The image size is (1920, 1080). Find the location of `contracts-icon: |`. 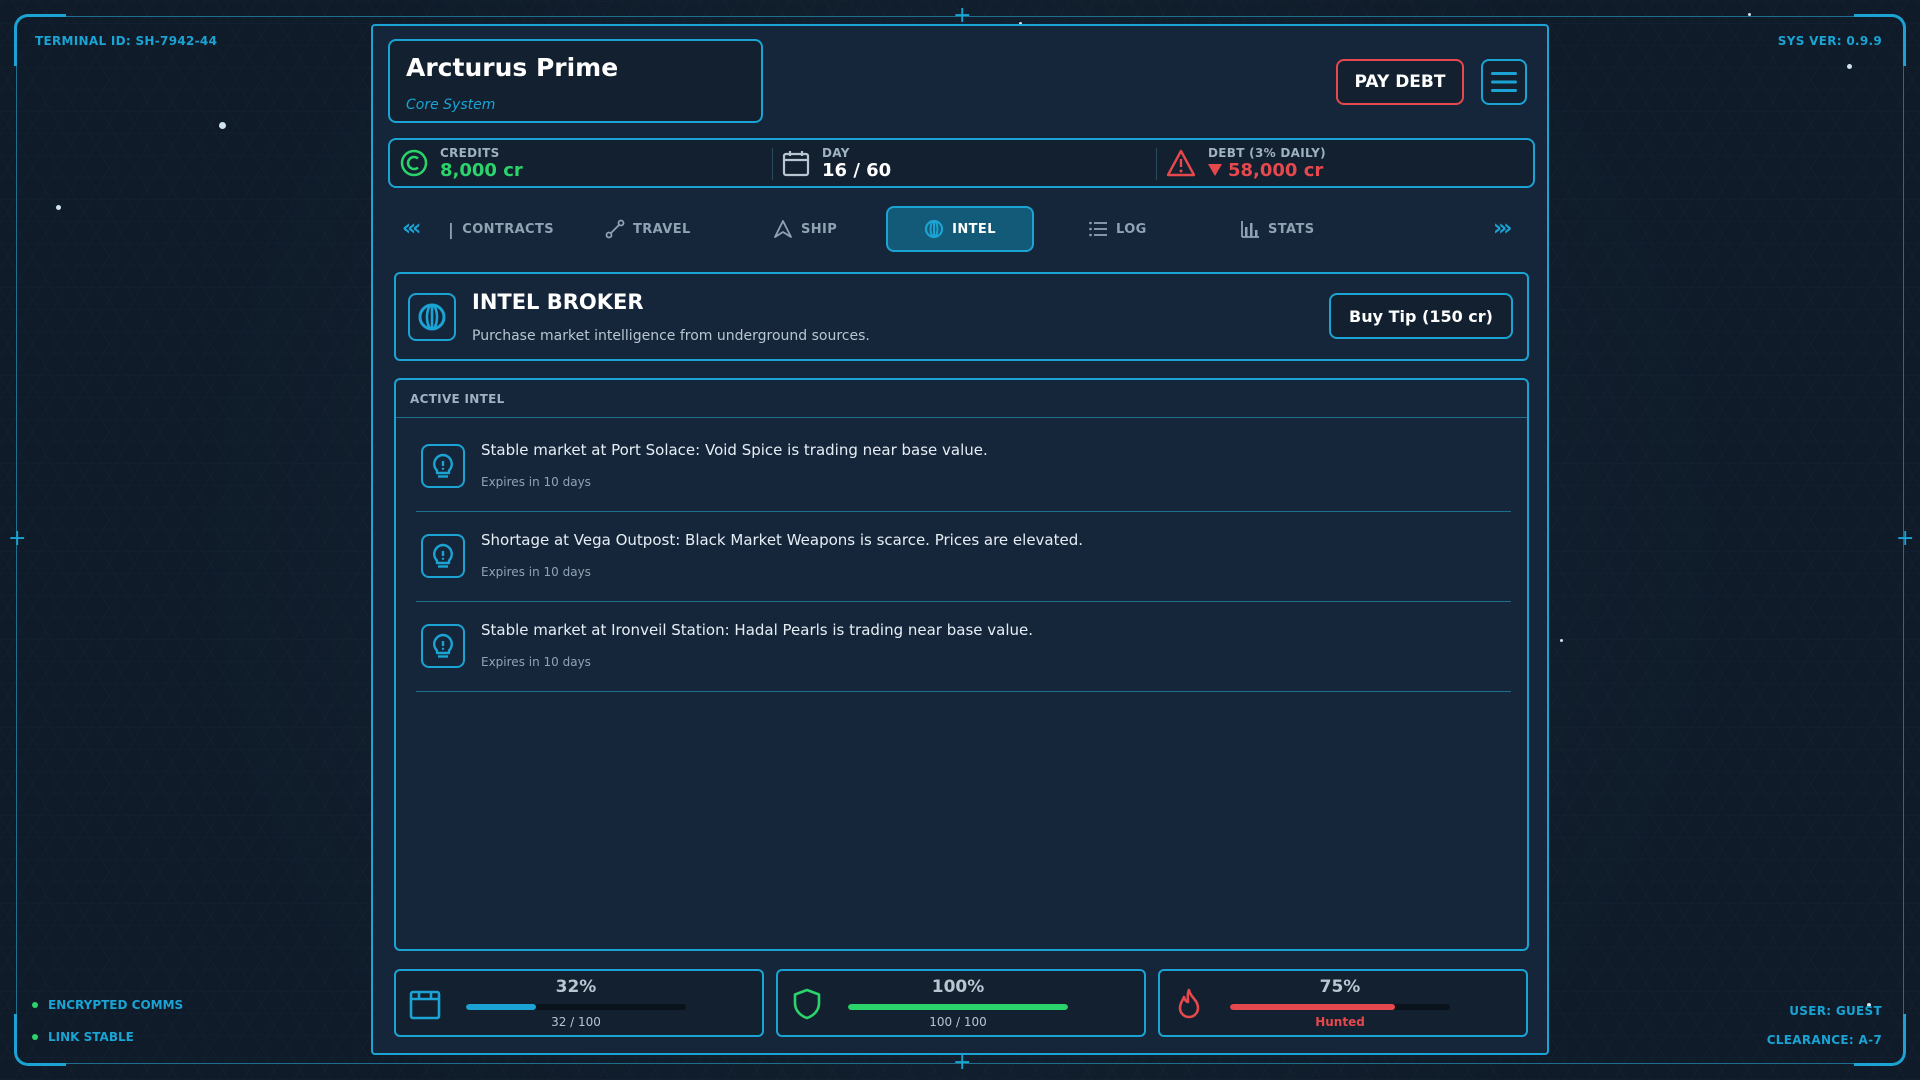

contracts-icon: | is located at coordinates (451, 229).